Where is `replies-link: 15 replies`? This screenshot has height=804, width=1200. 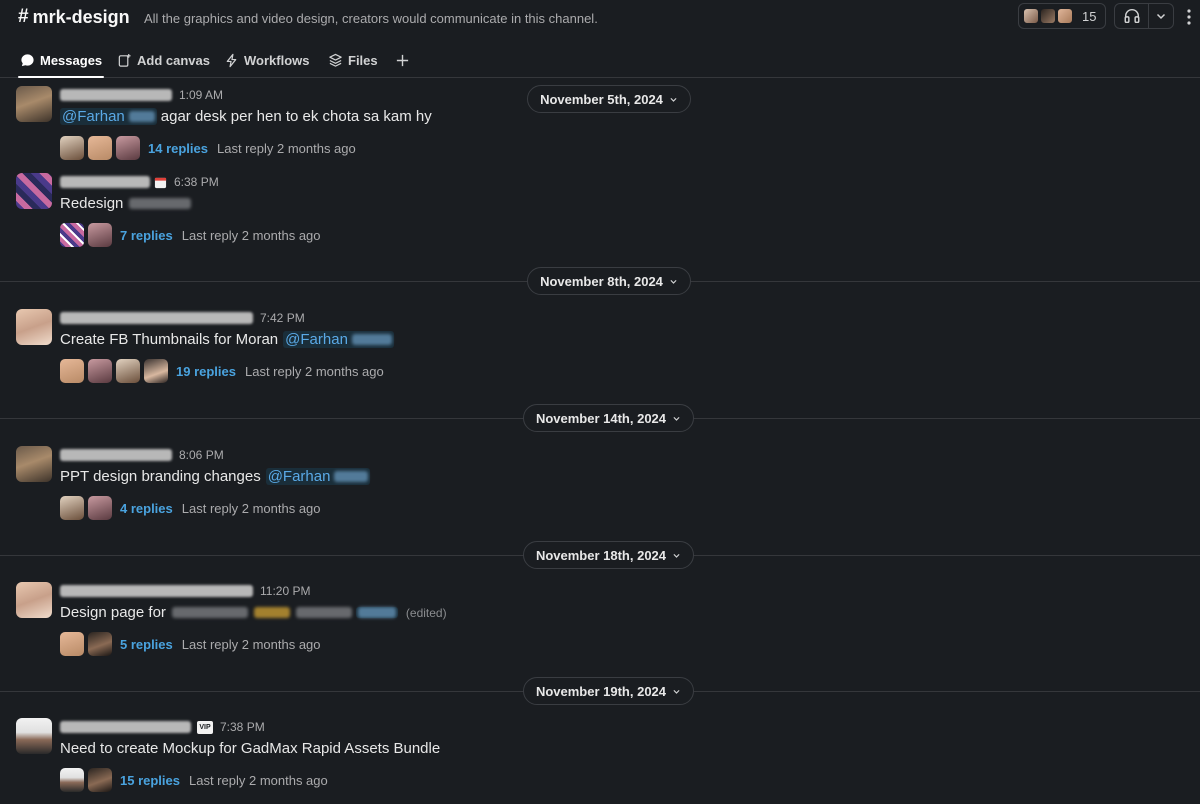
replies-link: 15 replies is located at coordinates (150, 780).